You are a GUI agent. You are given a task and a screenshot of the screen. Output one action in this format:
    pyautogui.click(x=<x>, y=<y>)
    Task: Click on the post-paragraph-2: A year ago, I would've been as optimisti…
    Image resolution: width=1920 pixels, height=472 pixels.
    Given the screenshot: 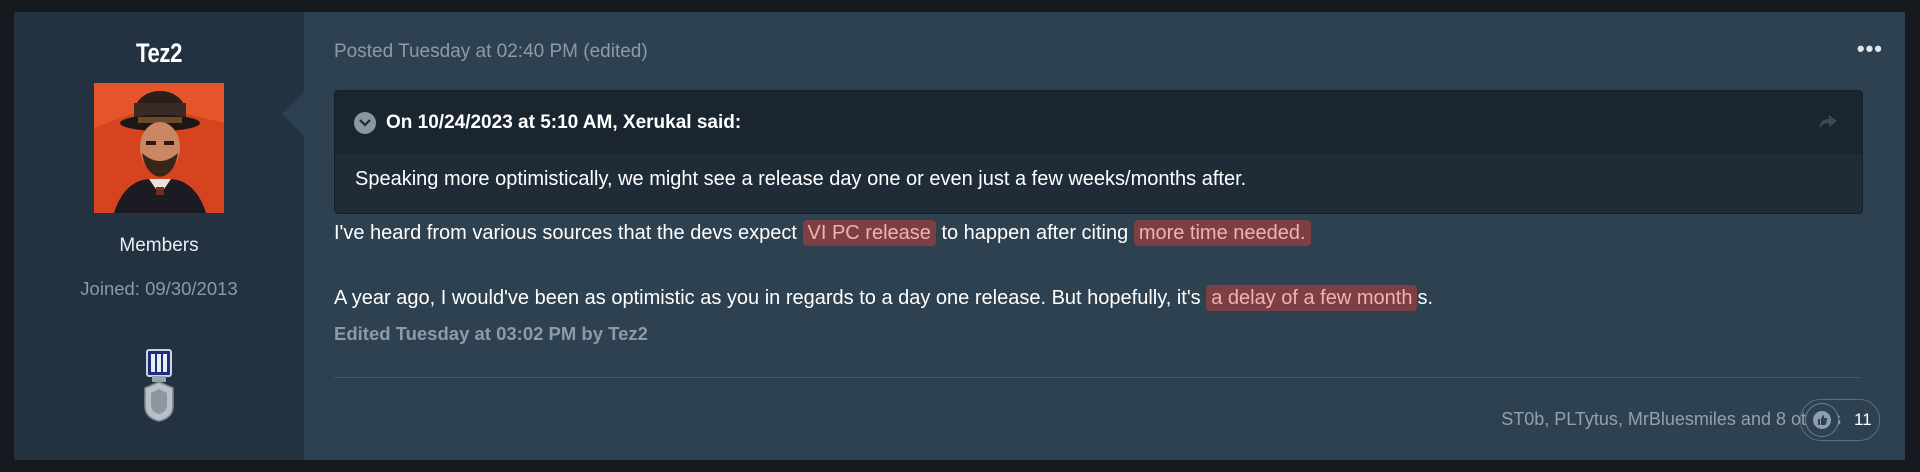 What is the action you would take?
    pyautogui.click(x=884, y=298)
    